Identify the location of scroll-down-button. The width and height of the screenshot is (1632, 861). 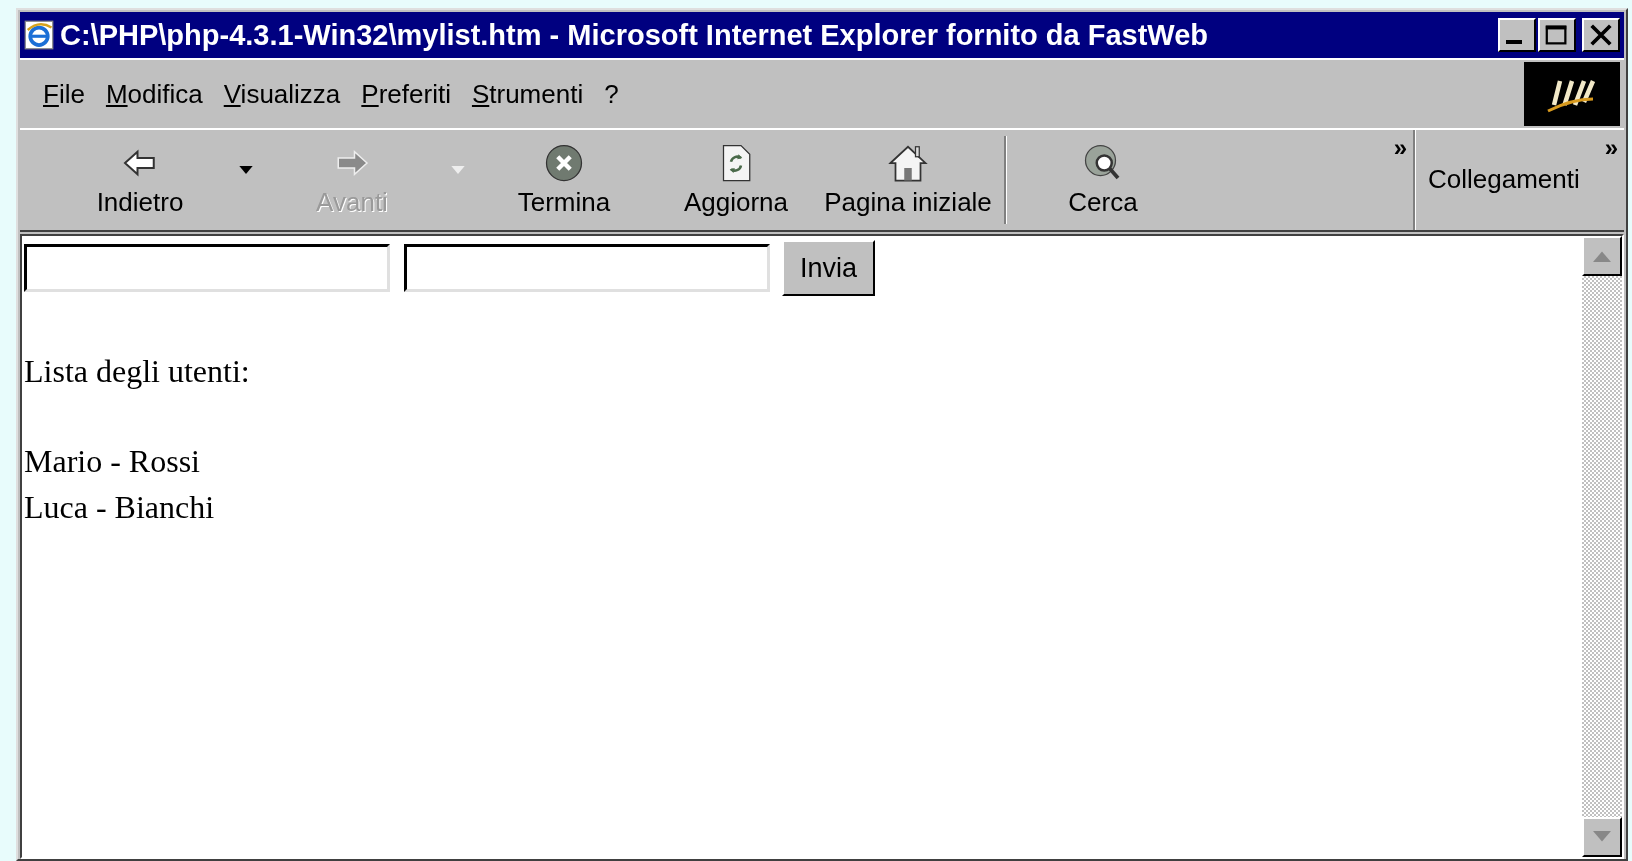
(1602, 837).